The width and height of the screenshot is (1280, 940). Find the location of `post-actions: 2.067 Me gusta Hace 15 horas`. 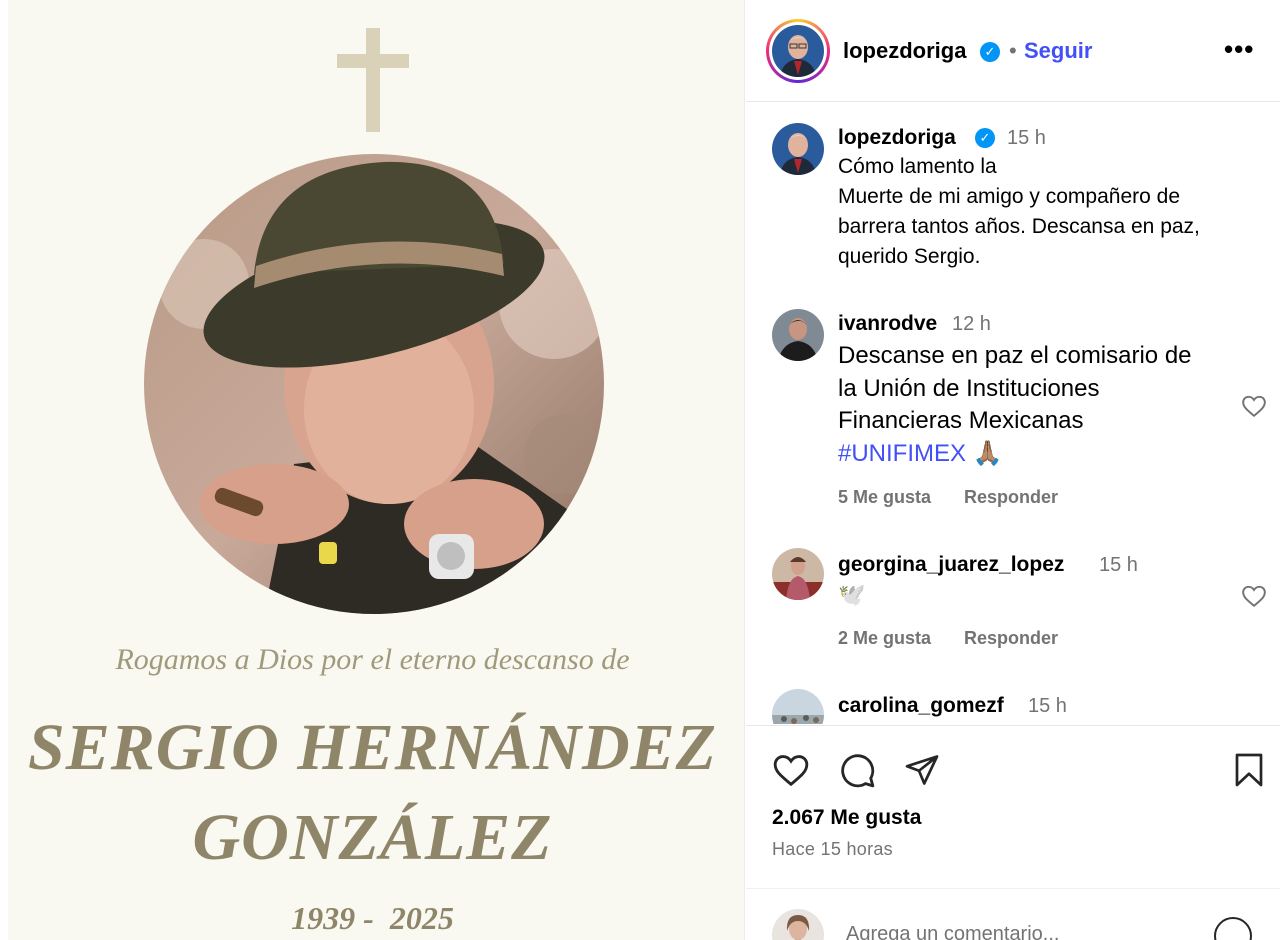

post-actions: 2.067 Me gusta Hace 15 horas is located at coordinates (1013, 800).